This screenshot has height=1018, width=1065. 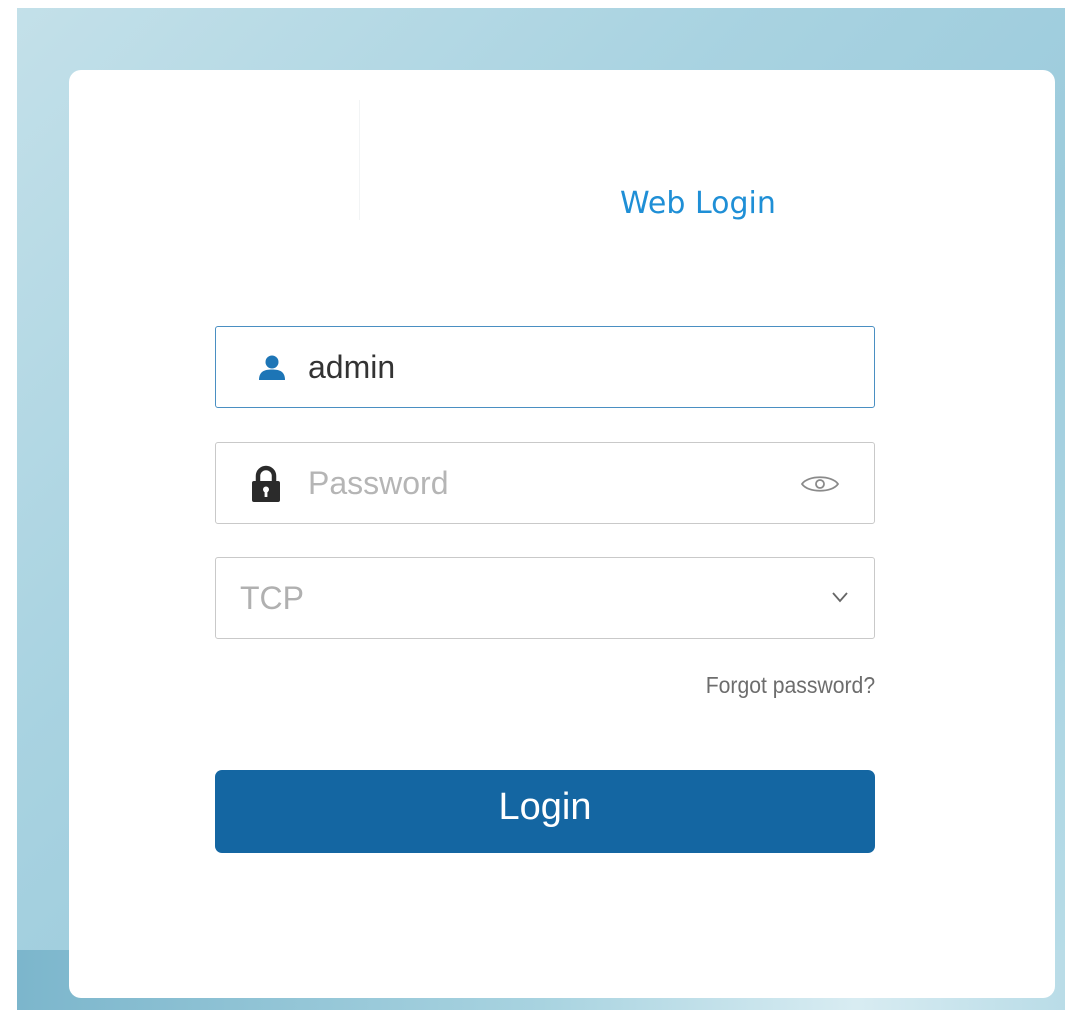 I want to click on password-placeholder: Password, so click(x=378, y=483).